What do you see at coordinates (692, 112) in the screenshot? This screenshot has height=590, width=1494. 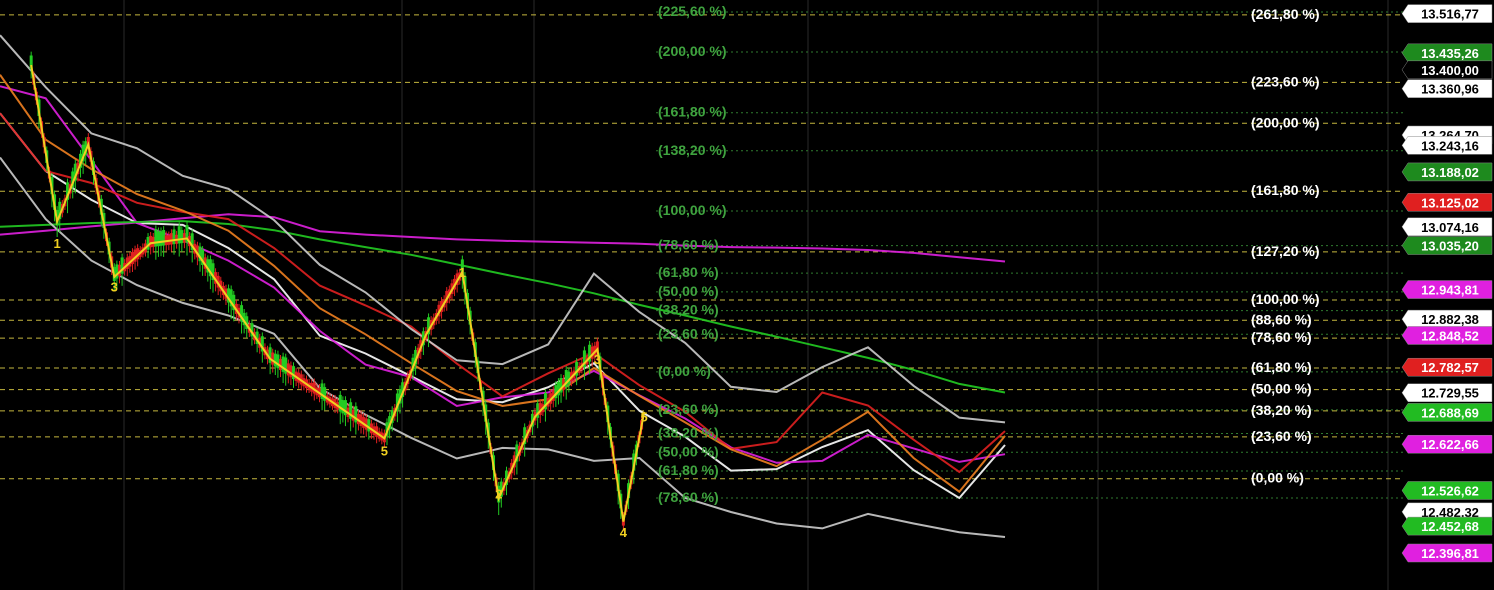 I see `fib-label-left: (161,80 %)` at bounding box center [692, 112].